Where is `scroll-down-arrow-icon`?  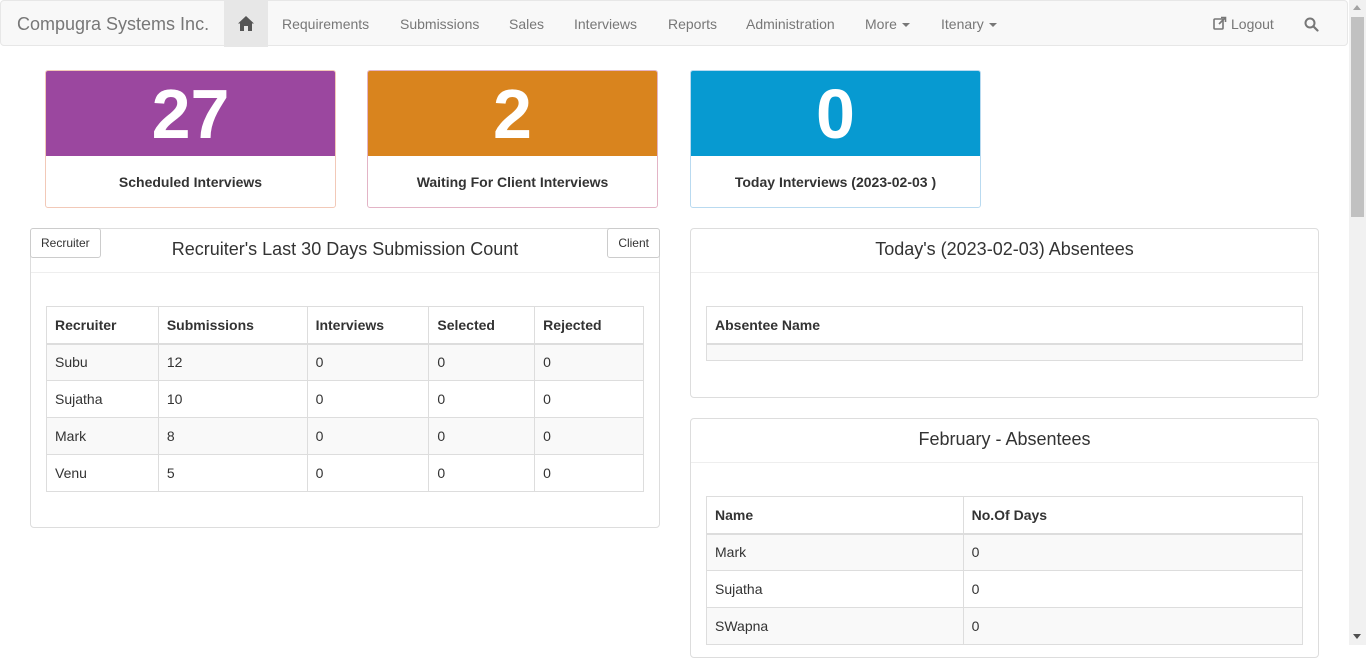 scroll-down-arrow-icon is located at coordinates (1357, 636).